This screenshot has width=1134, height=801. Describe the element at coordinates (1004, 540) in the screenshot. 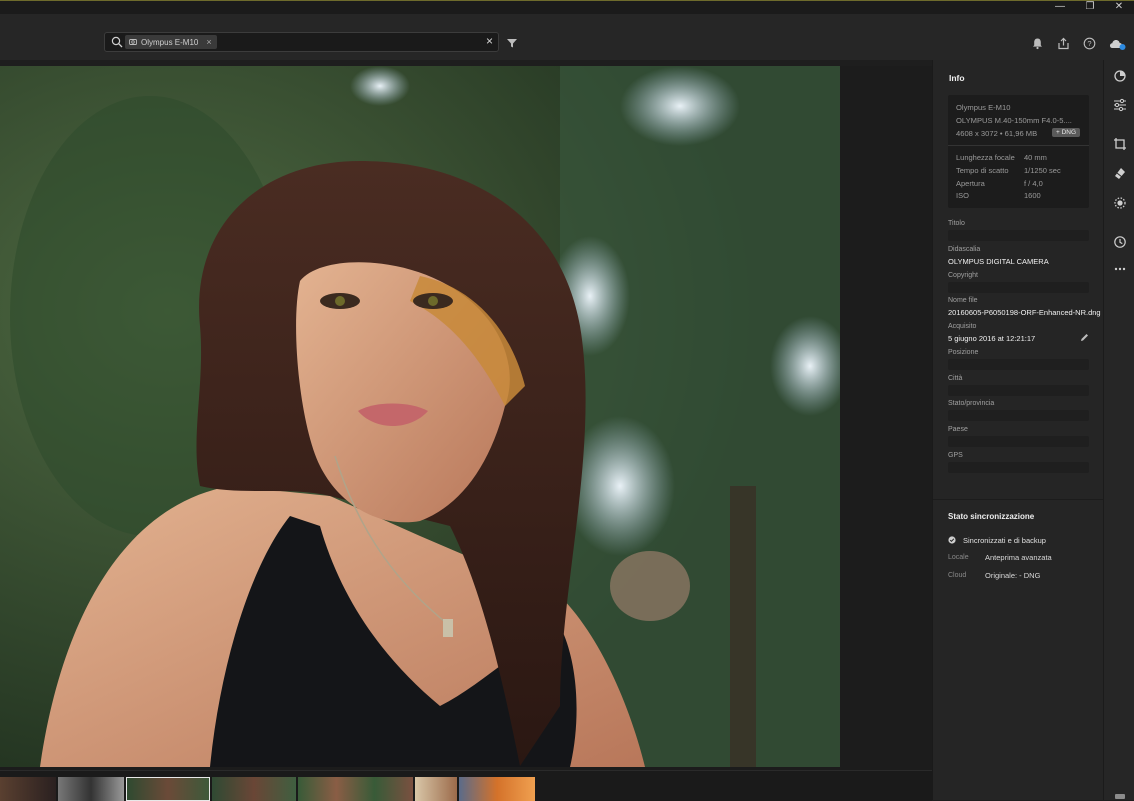

I see `sync-status: Sincronizzati e di backup` at that location.